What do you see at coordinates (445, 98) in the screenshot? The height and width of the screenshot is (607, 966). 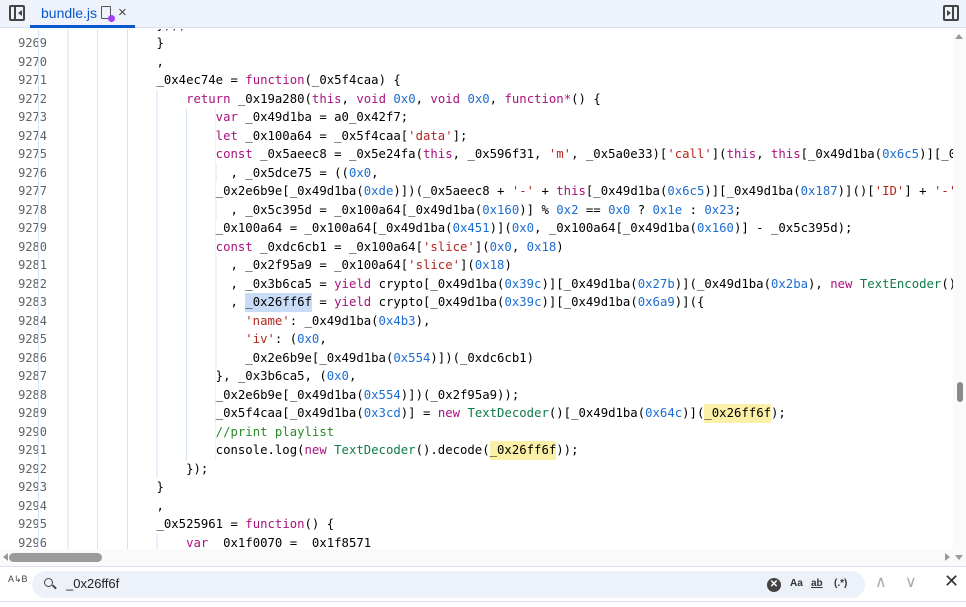 I see `code-token: void` at bounding box center [445, 98].